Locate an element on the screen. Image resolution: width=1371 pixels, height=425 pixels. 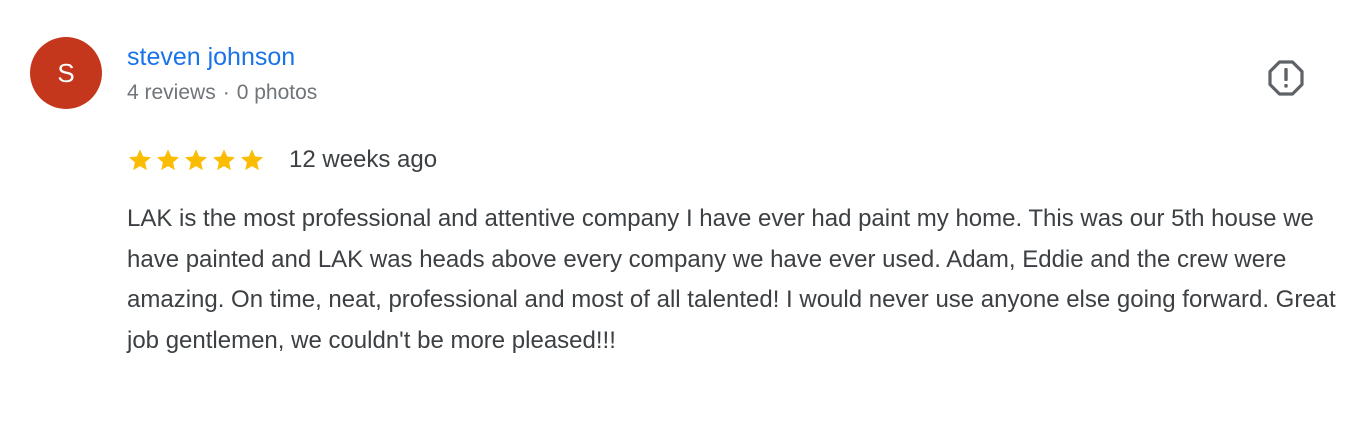
review-date: 12 weeks ago is located at coordinates (363, 159).